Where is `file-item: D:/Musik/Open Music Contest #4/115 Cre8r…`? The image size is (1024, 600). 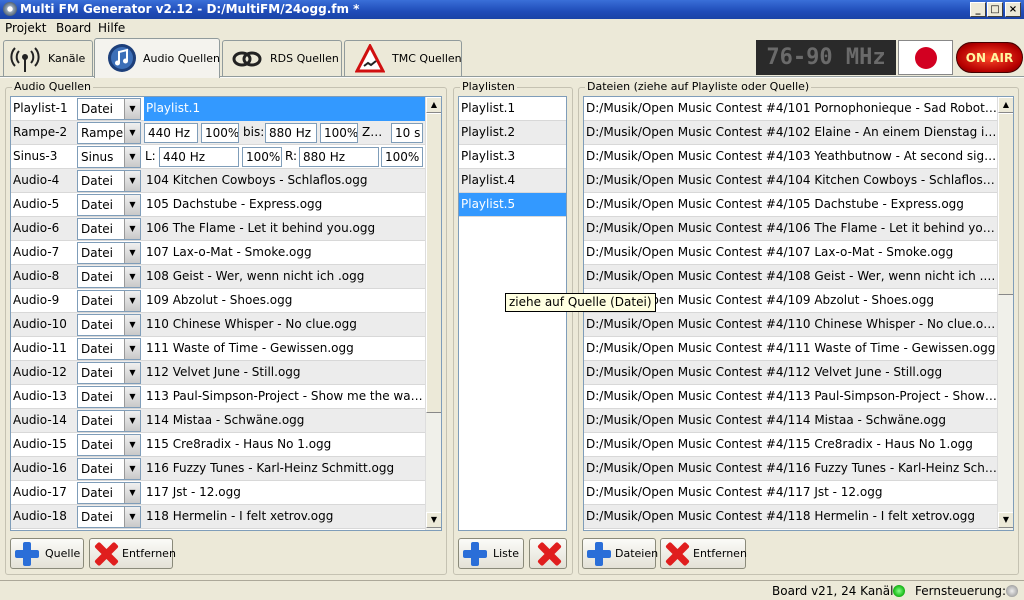
file-item: D:/Musik/Open Music Contest #4/115 Cre8r… is located at coordinates (790, 445).